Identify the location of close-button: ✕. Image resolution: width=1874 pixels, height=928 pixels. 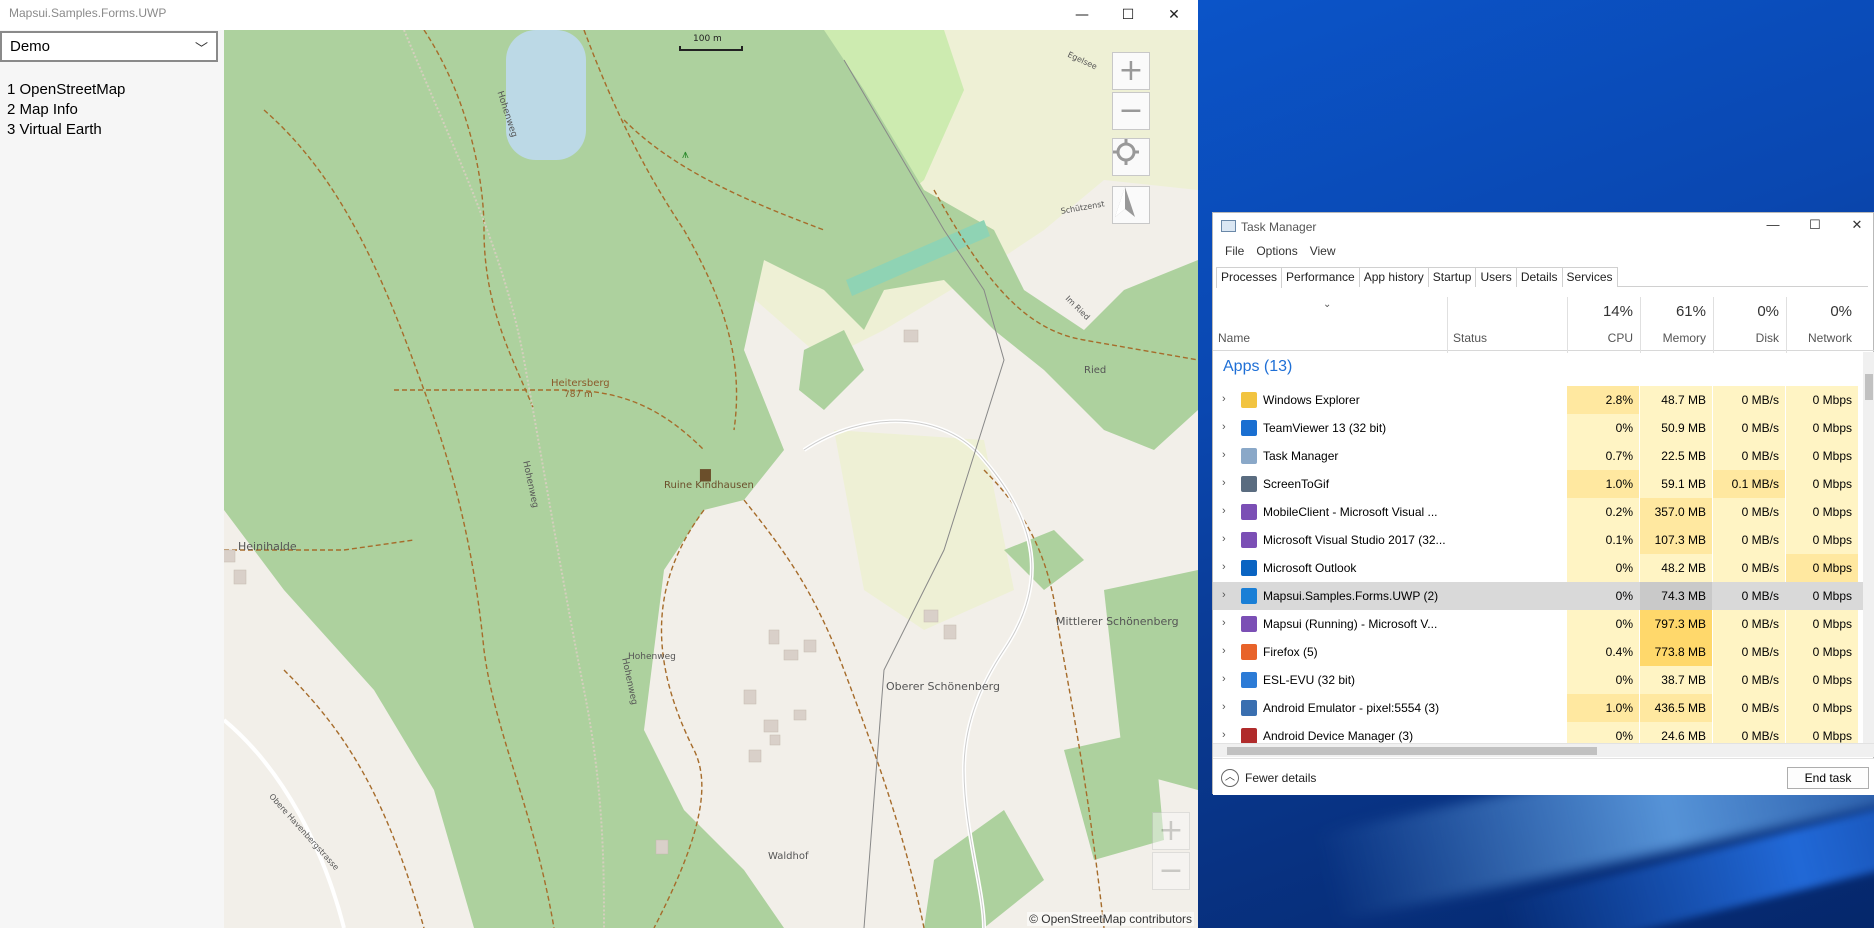
(1174, 15).